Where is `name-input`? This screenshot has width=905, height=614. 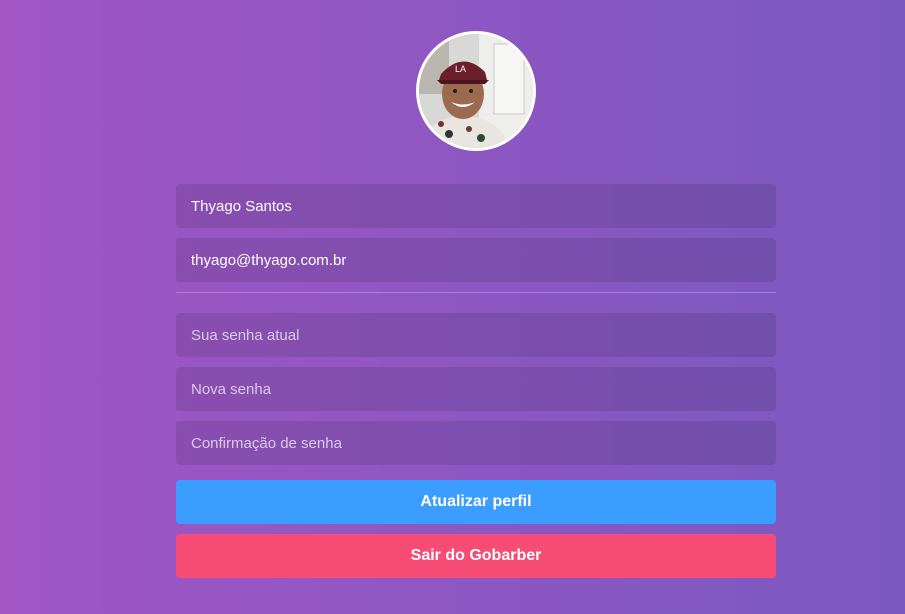
name-input is located at coordinates (476, 206).